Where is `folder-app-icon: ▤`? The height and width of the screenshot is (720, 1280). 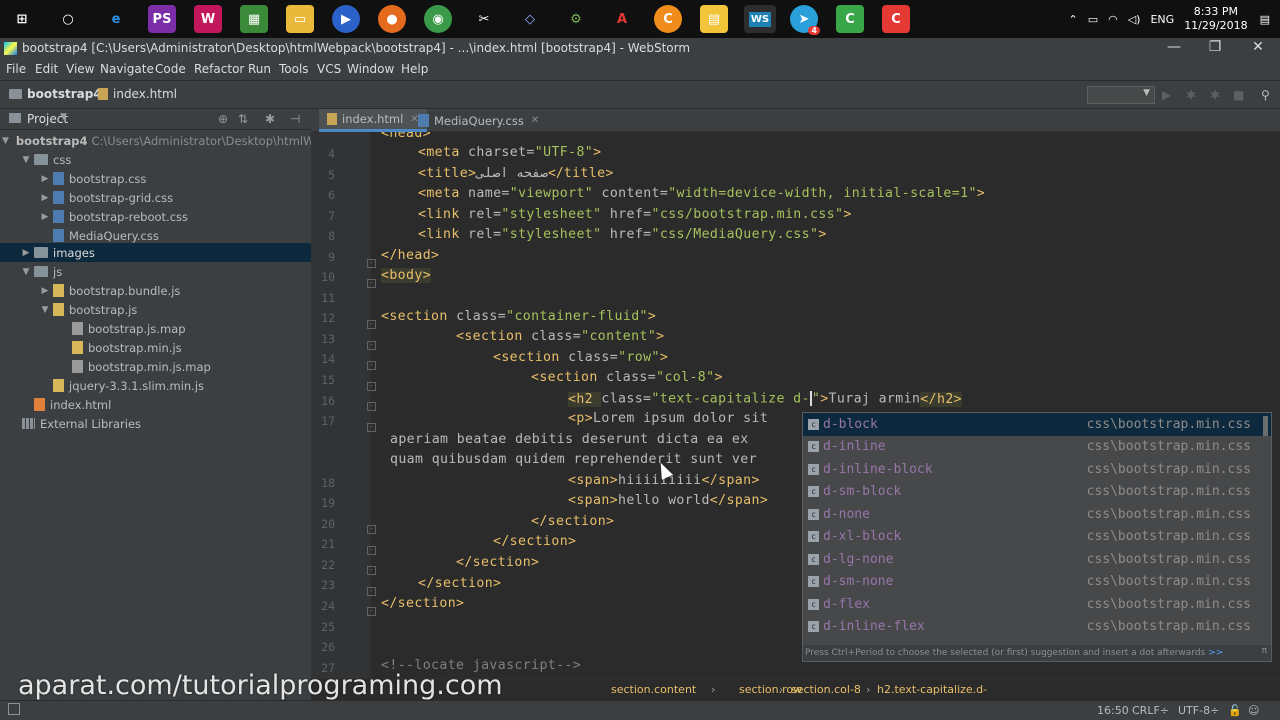 folder-app-icon: ▤ is located at coordinates (714, 19).